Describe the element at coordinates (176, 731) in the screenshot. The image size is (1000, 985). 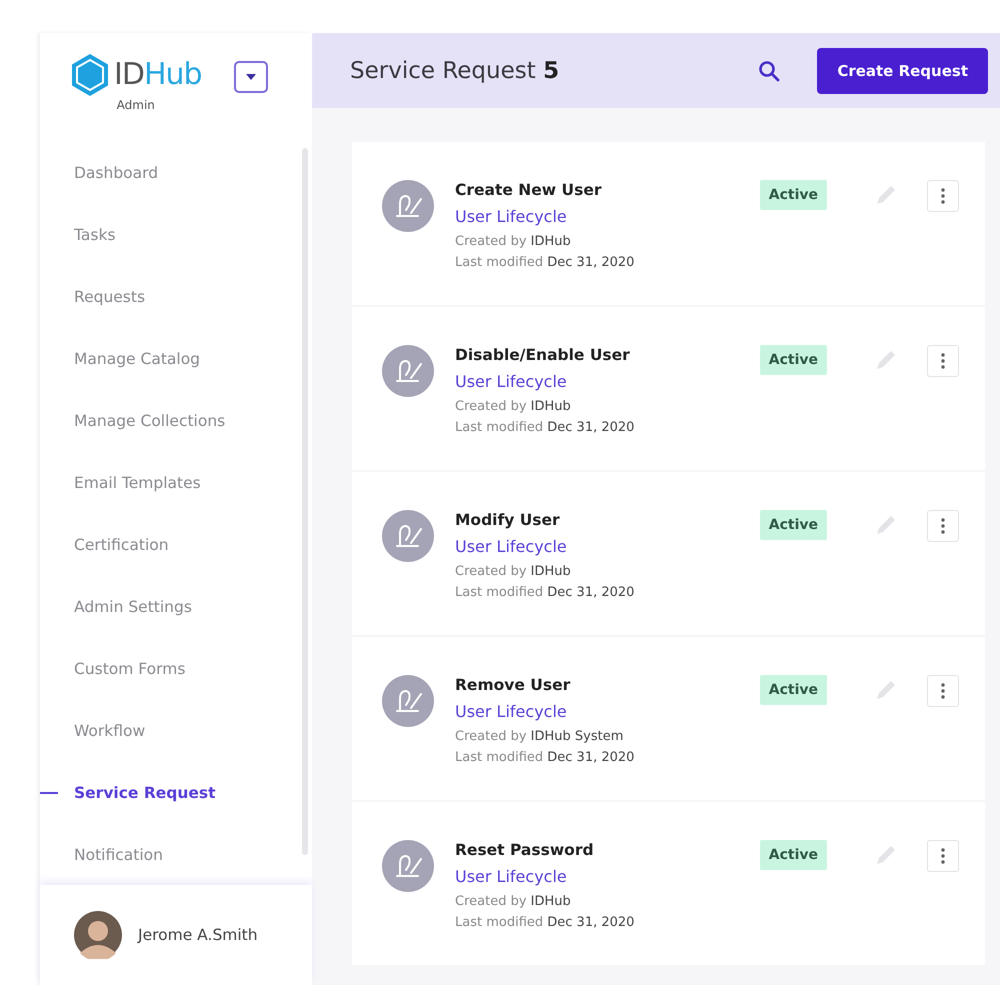
I see `sidebar-item: Workflow` at that location.